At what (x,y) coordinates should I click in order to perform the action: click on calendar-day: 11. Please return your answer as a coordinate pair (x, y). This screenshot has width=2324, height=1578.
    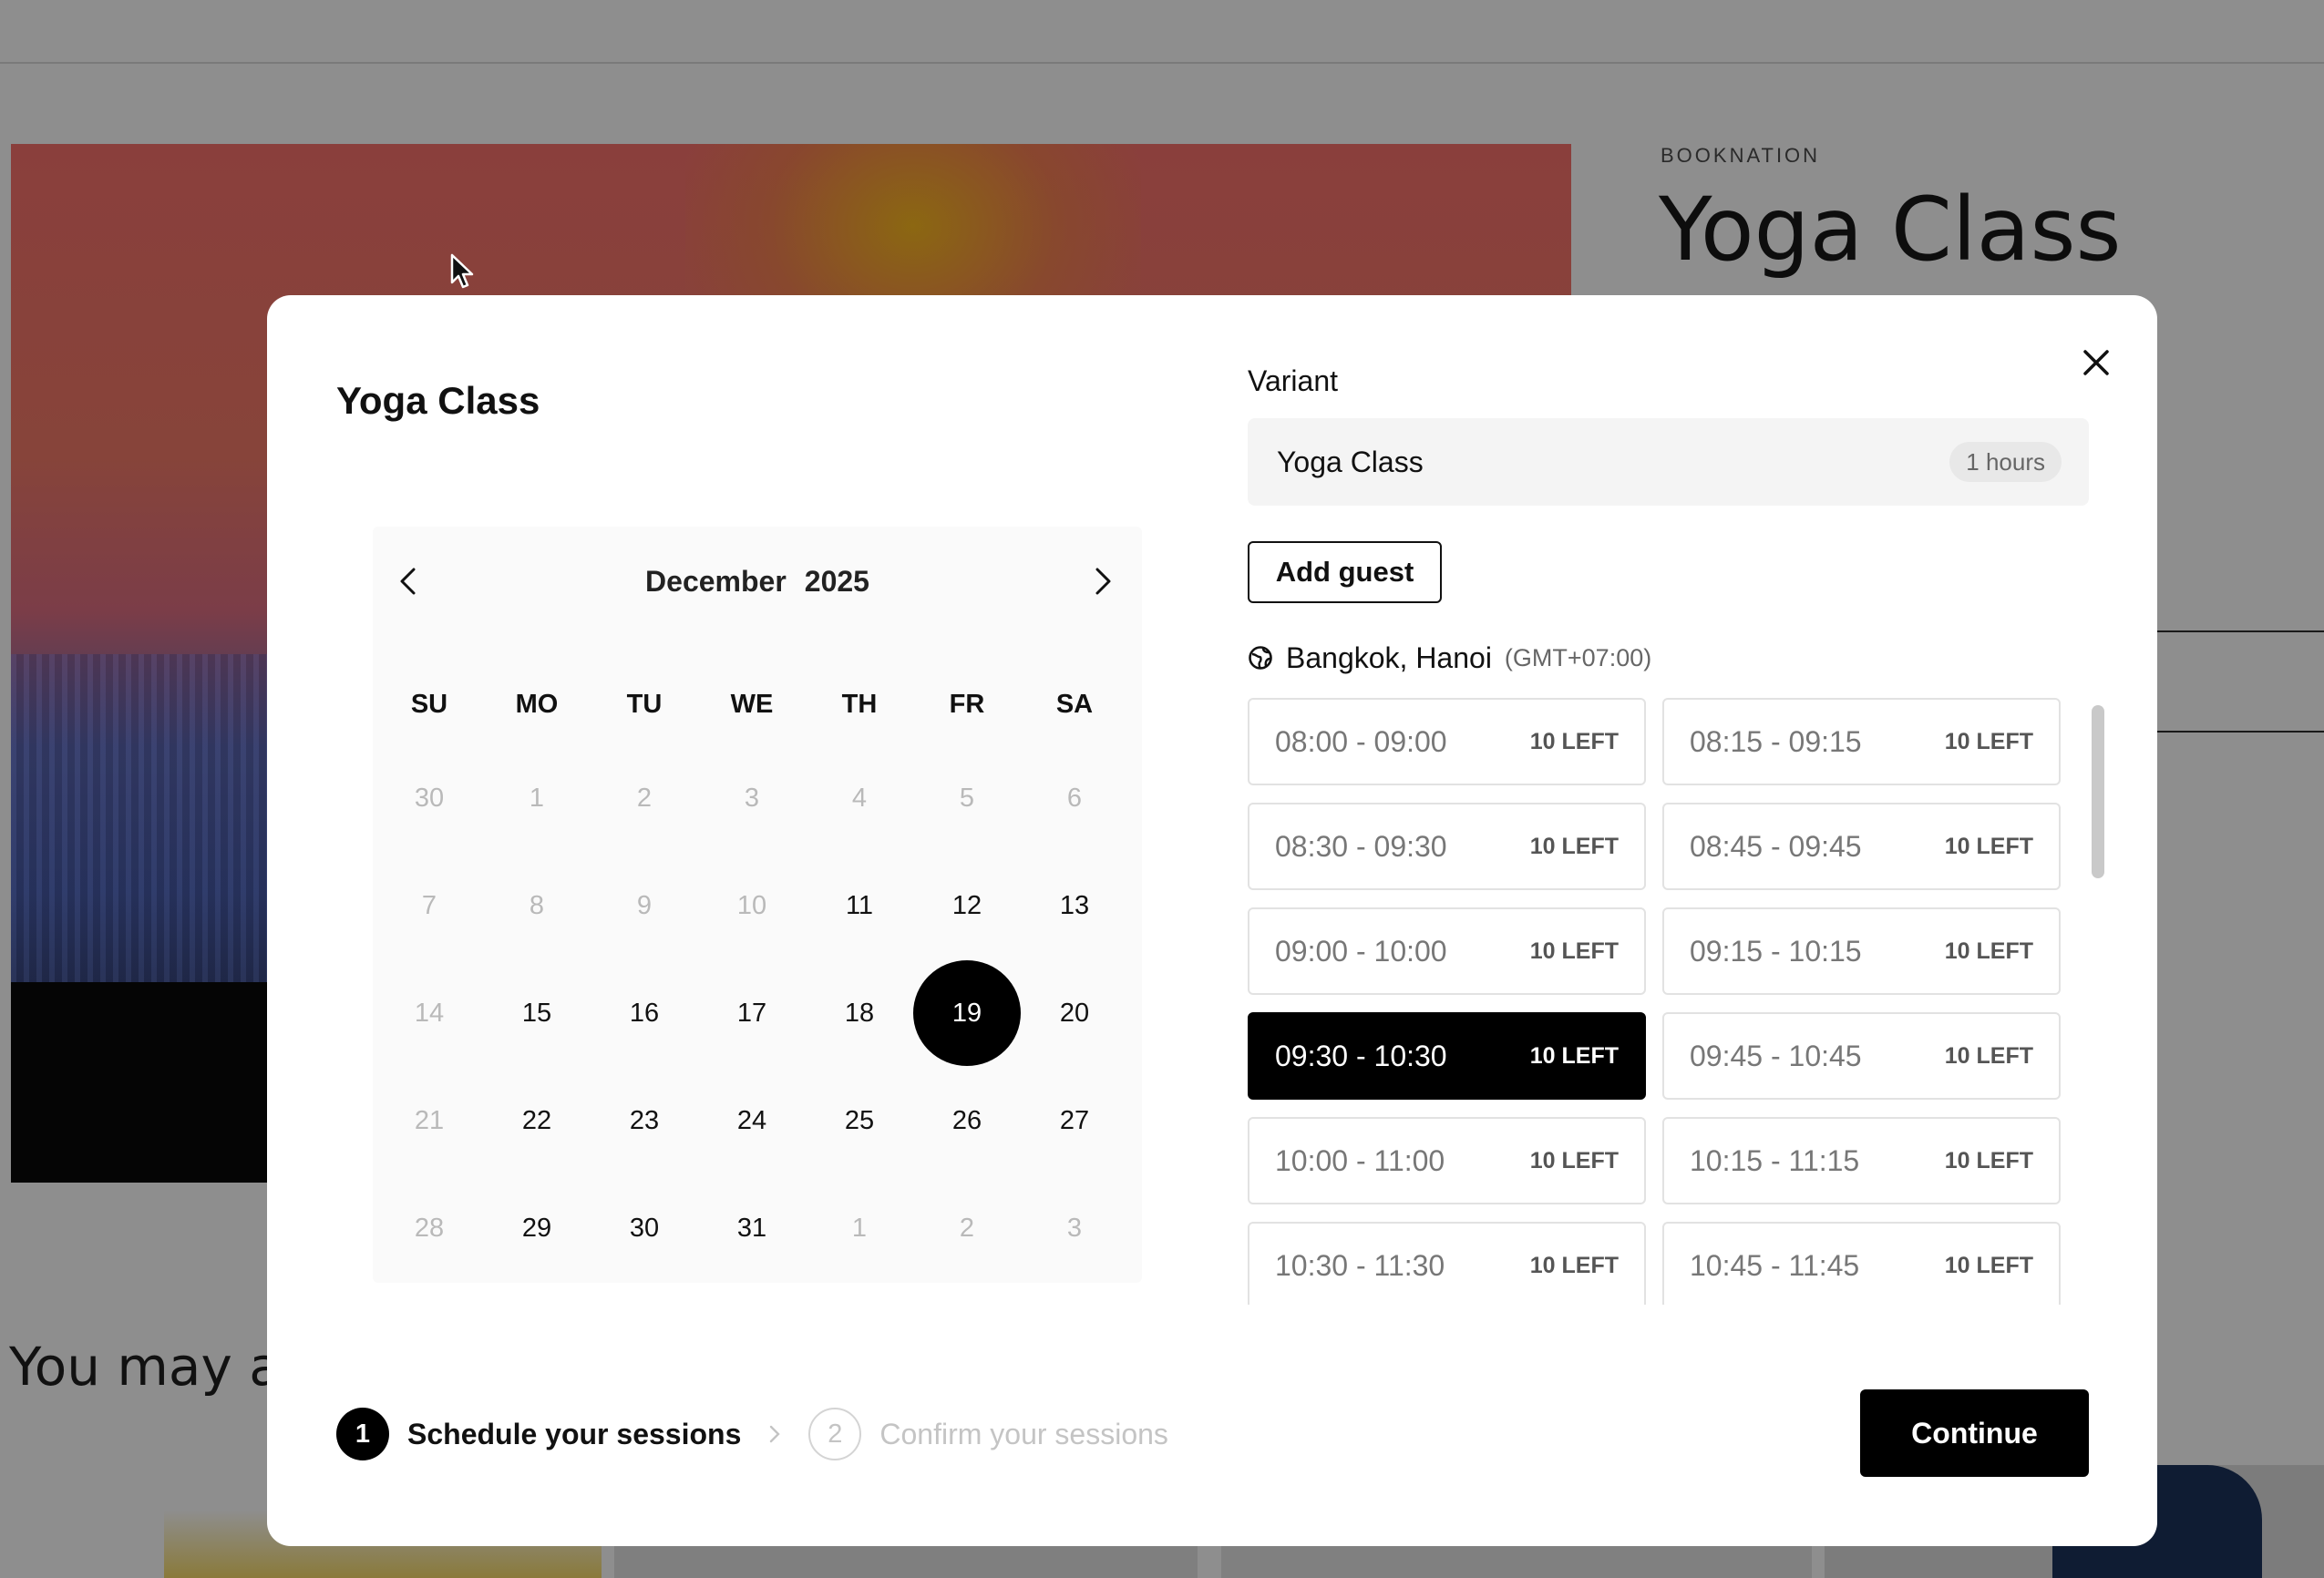
    Looking at the image, I should click on (859, 905).